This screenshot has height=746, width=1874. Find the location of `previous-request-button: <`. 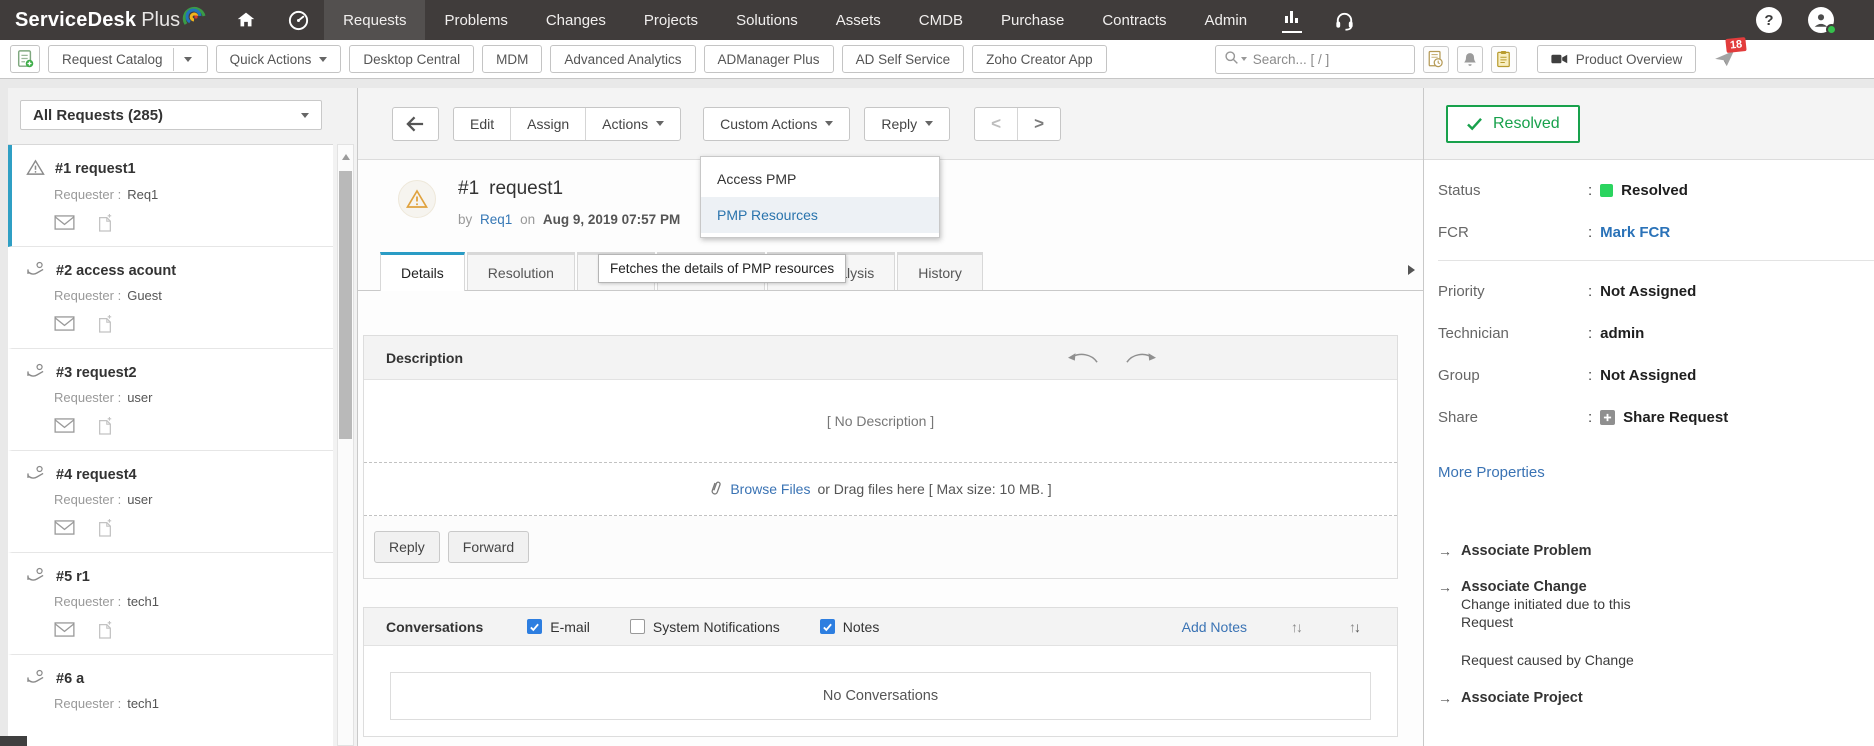

previous-request-button: < is located at coordinates (996, 124).